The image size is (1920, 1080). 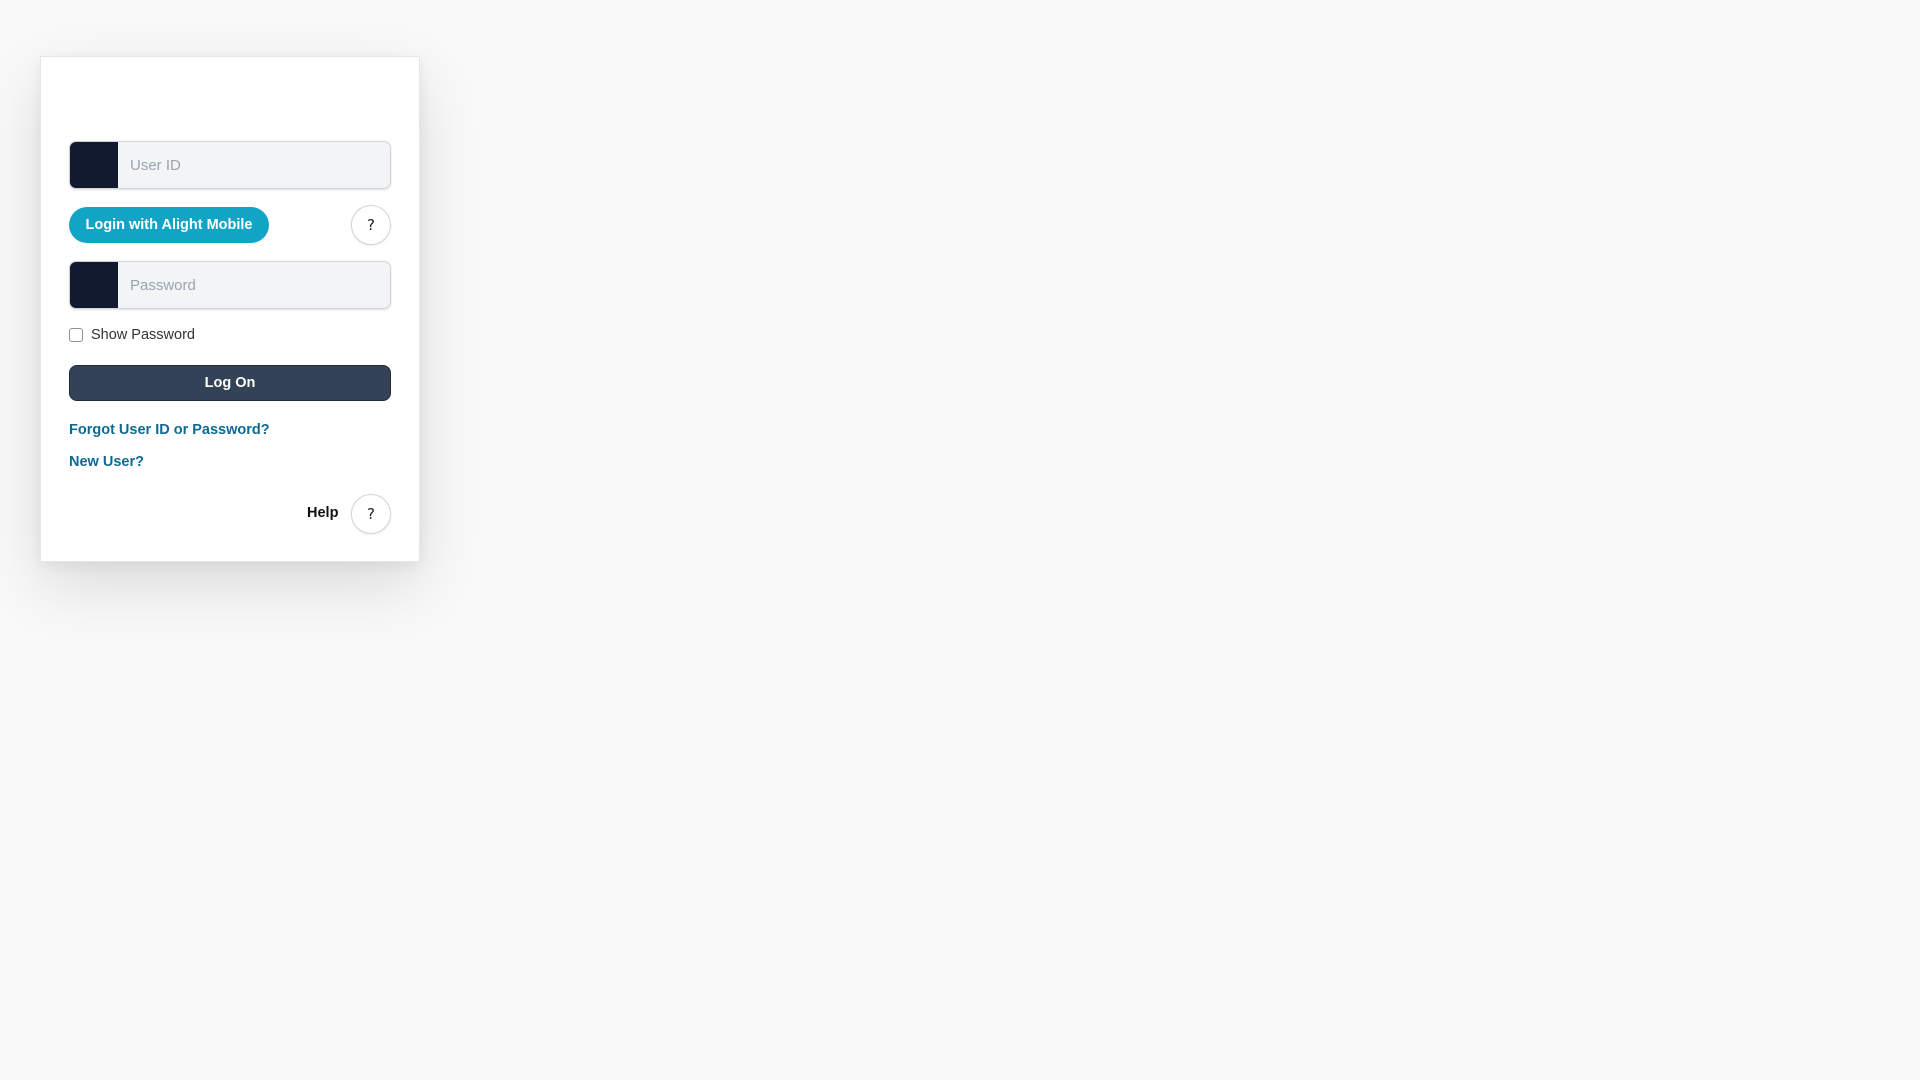 I want to click on user-icon, so click(x=94, y=165).